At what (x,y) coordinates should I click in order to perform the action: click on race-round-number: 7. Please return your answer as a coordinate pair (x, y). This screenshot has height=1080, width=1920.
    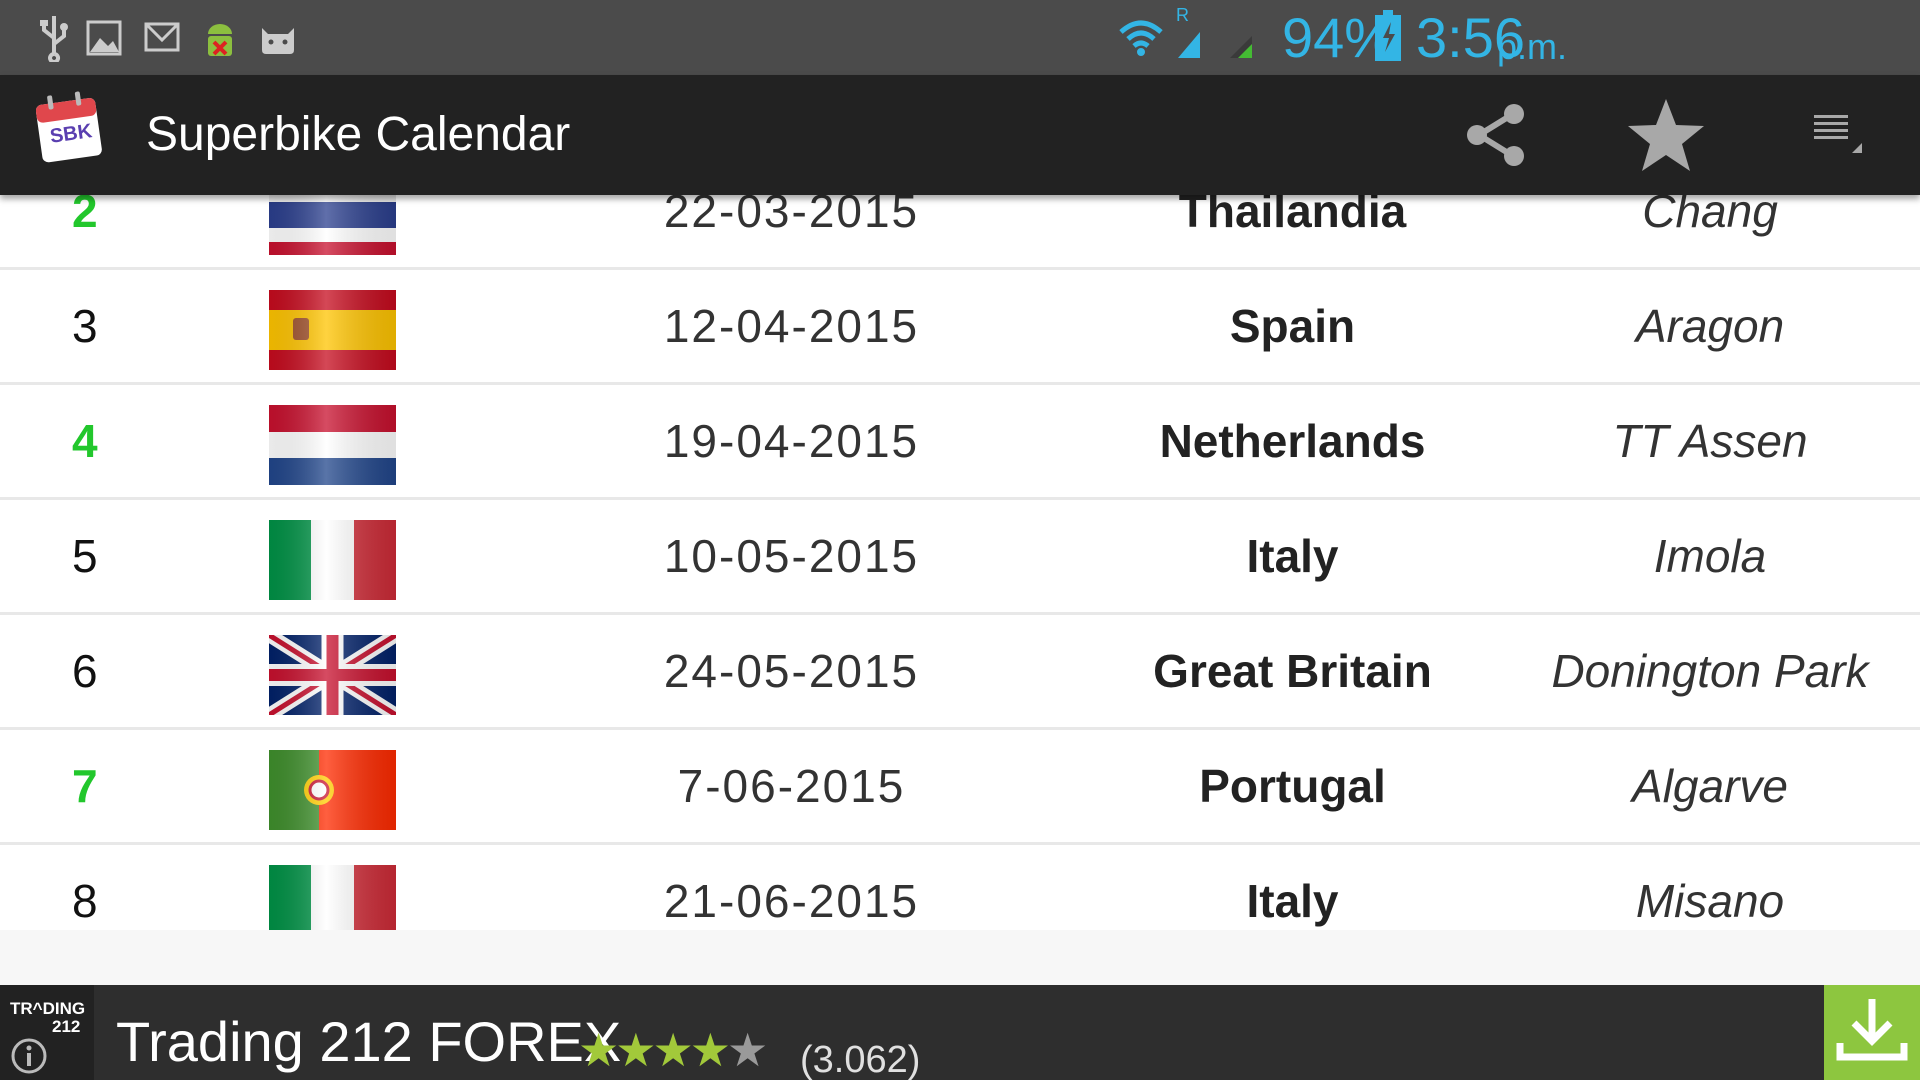
    Looking at the image, I should click on (85, 786).